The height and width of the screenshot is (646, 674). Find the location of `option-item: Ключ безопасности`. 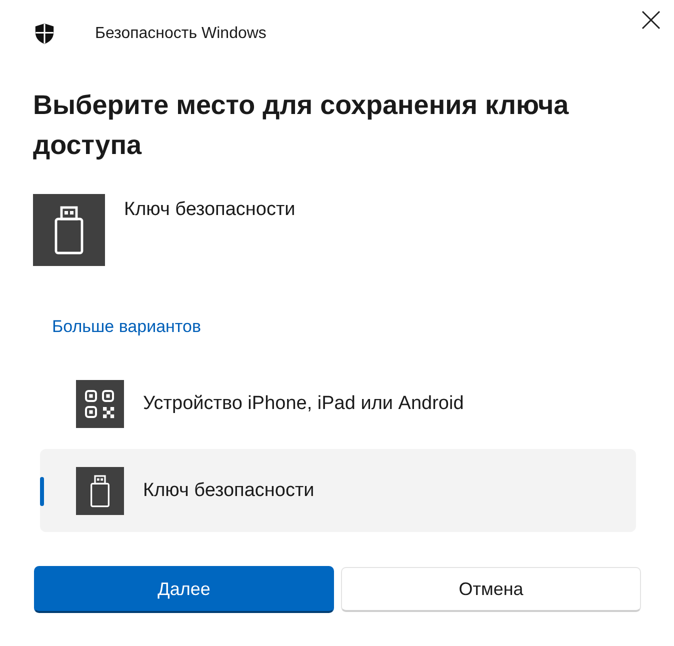

option-item: Ключ безопасности is located at coordinates (338, 490).